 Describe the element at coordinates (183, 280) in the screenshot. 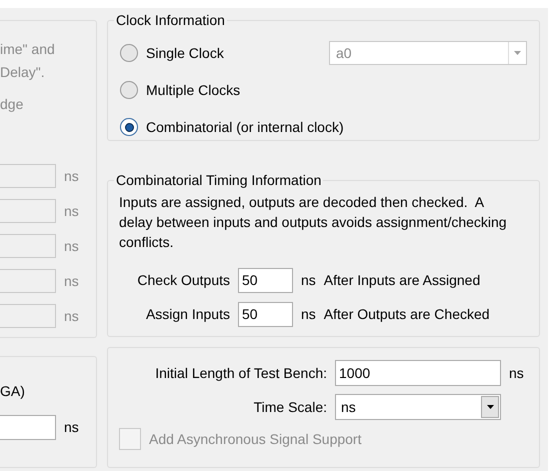

I see `field-label: Check Outputs` at that location.